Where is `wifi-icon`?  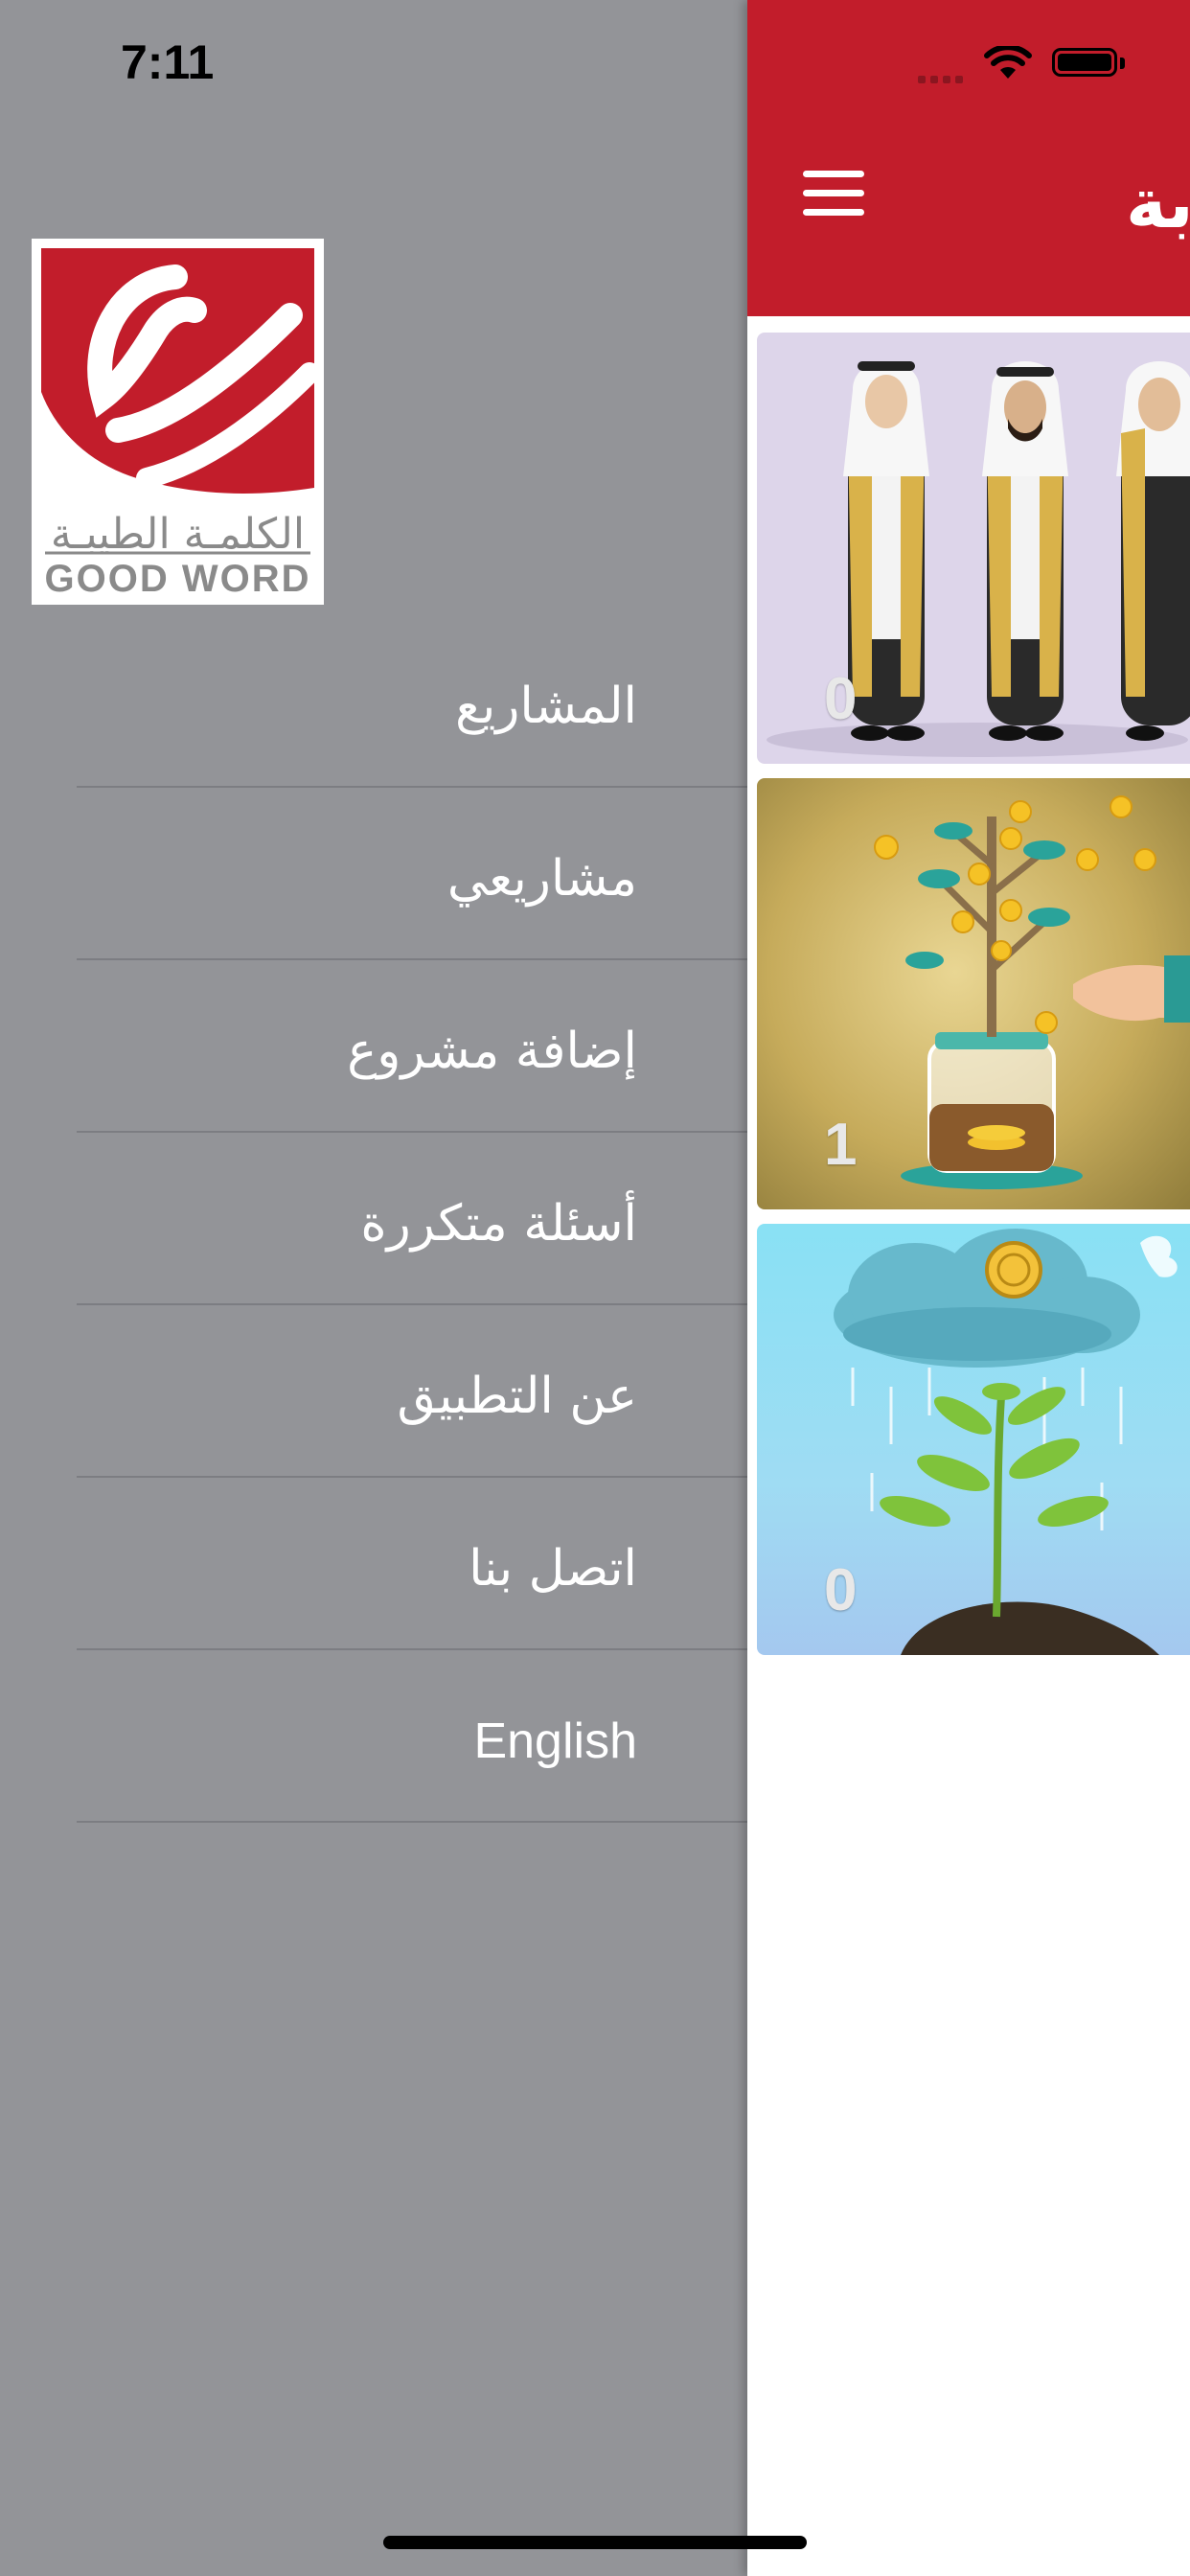 wifi-icon is located at coordinates (1008, 63).